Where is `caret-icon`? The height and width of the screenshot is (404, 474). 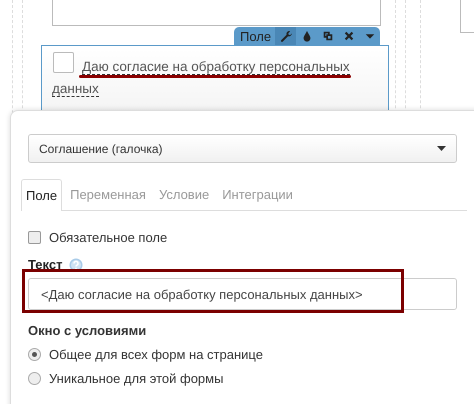 caret-icon is located at coordinates (441, 148).